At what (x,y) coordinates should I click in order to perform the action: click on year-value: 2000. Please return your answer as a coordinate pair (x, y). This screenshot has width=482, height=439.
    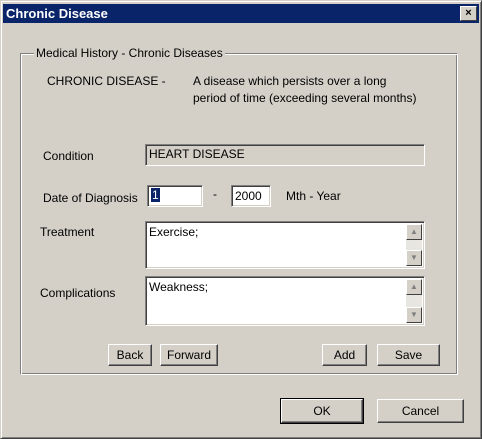
    Looking at the image, I should click on (248, 196).